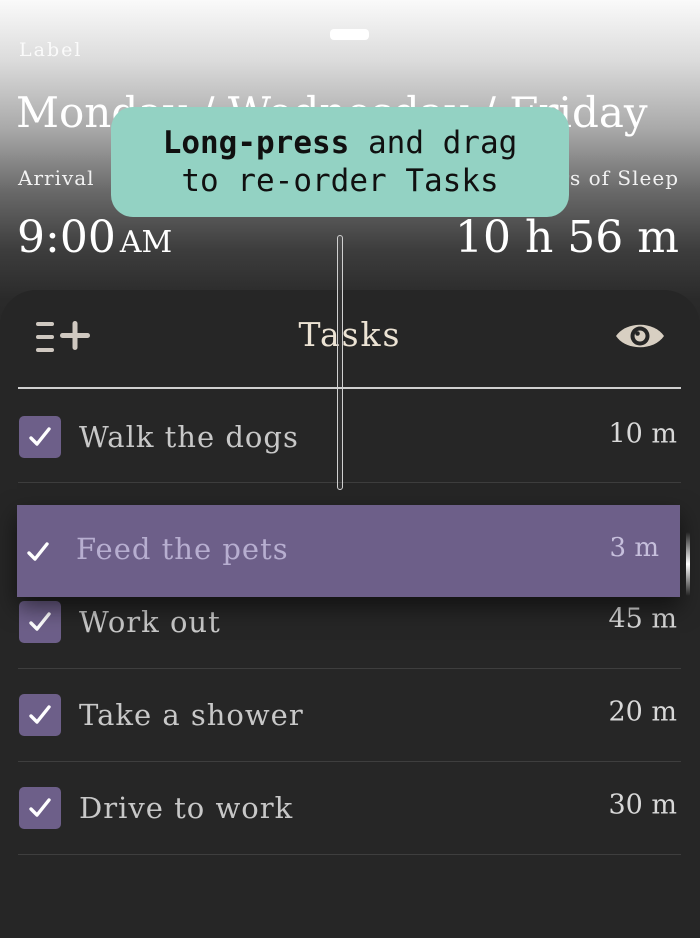 This screenshot has height=938, width=700. Describe the element at coordinates (340, 181) in the screenshot. I see `tooltip-text-line2: to re-order Tasks` at that location.